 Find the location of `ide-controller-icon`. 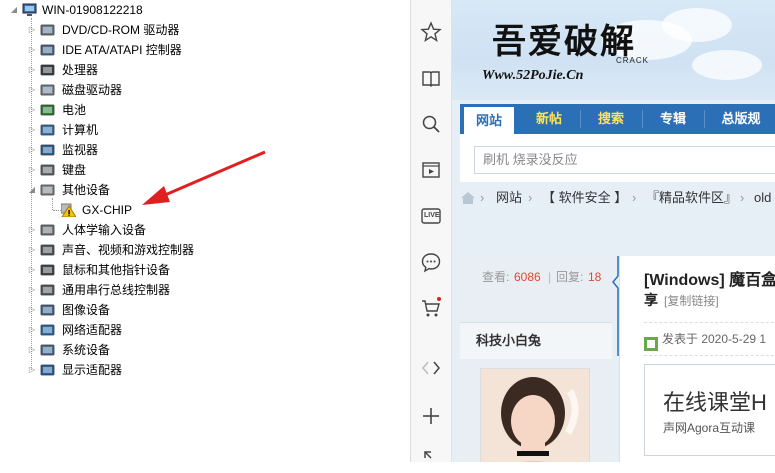

ide-controller-icon is located at coordinates (47, 50).